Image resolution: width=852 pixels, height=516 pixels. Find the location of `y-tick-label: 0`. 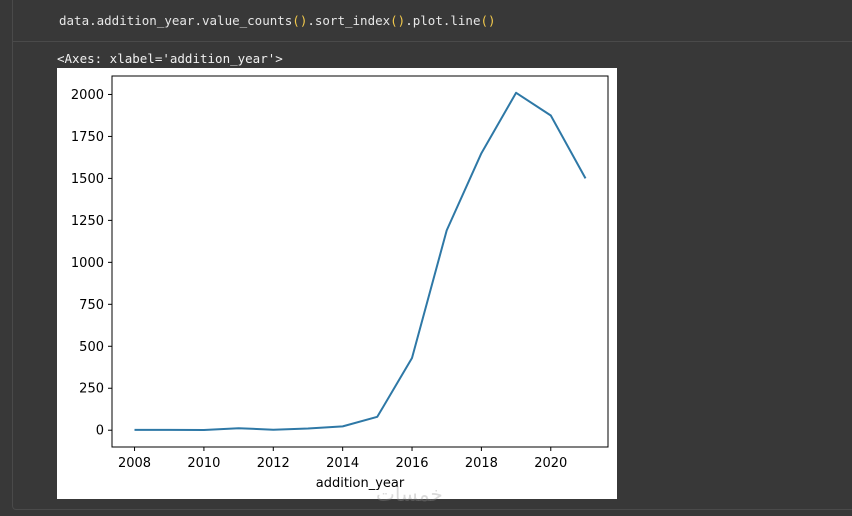

y-tick-label: 0 is located at coordinates (100, 431).